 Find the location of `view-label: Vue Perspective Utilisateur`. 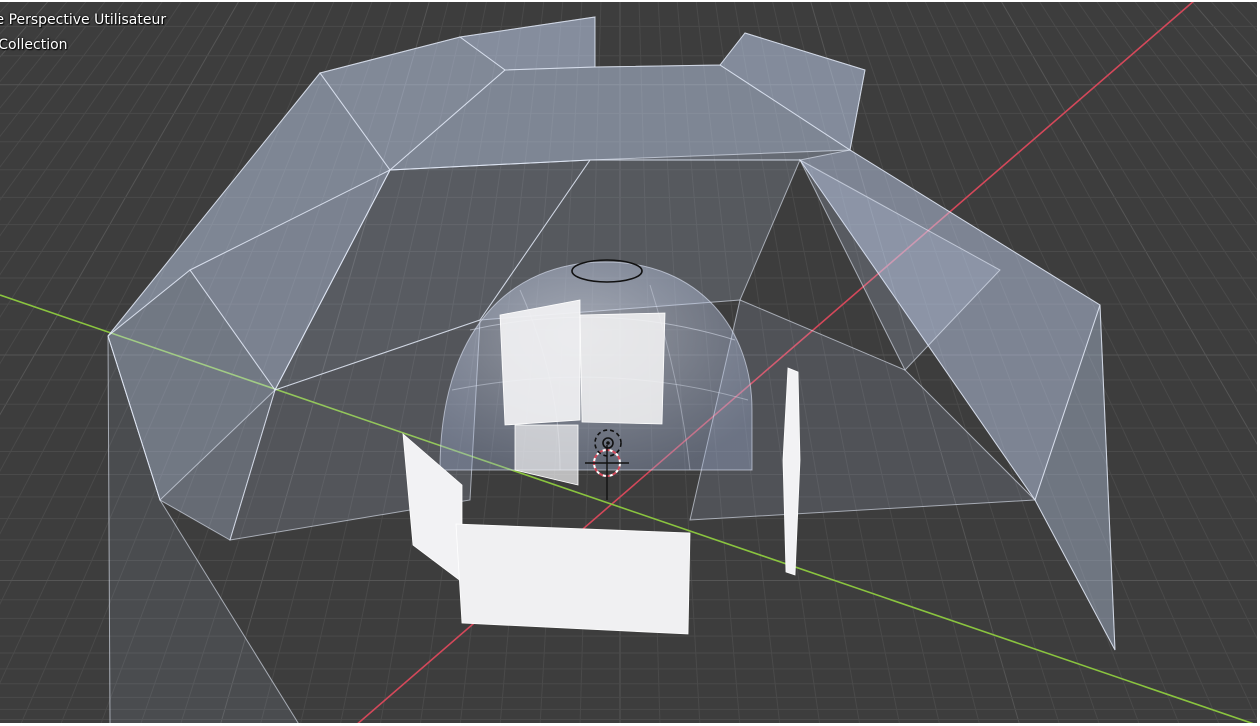

view-label: Vue Perspective Utilisateur is located at coordinates (83, 20).